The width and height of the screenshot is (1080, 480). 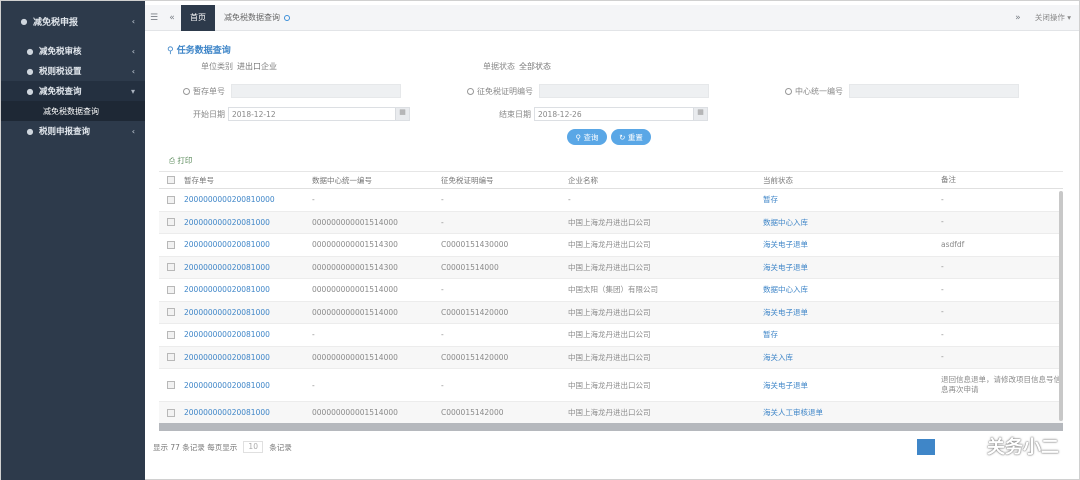 I want to click on scroll-right-icon: », so click(x=1018, y=18).